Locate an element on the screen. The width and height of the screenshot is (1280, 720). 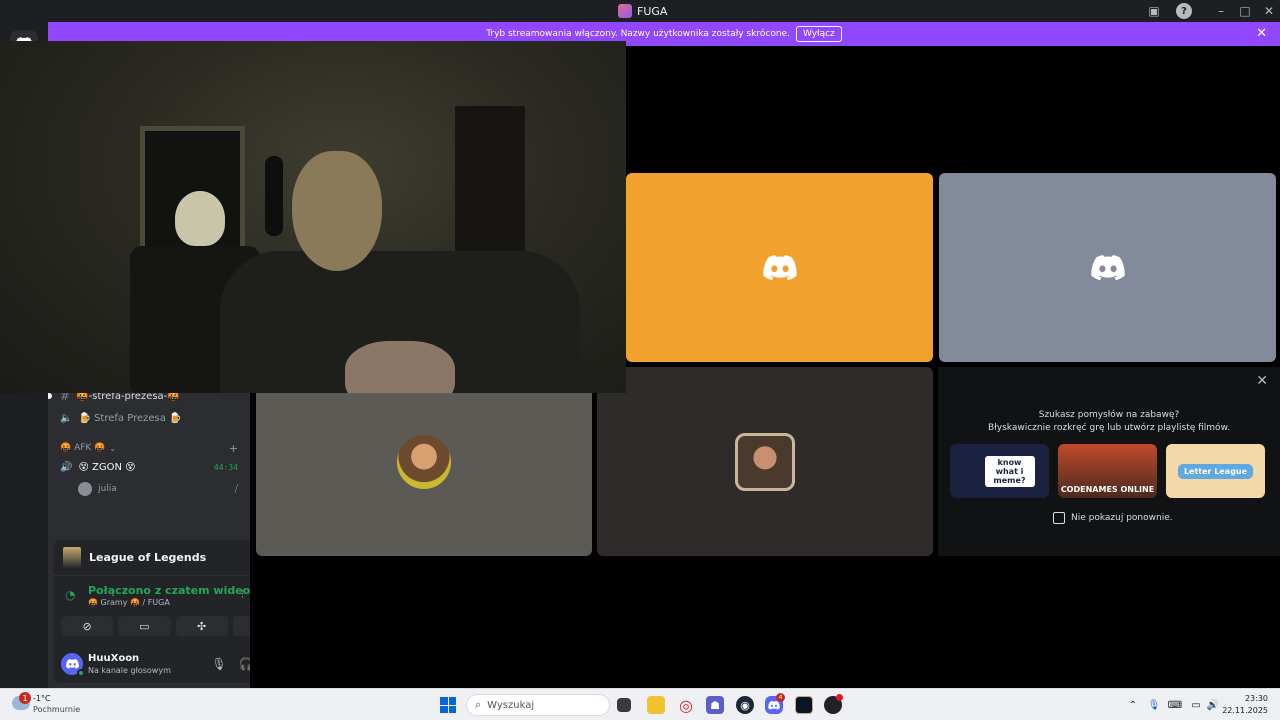
taskbar-search: ⌕ Wyszukaj is located at coordinates (538, 705).